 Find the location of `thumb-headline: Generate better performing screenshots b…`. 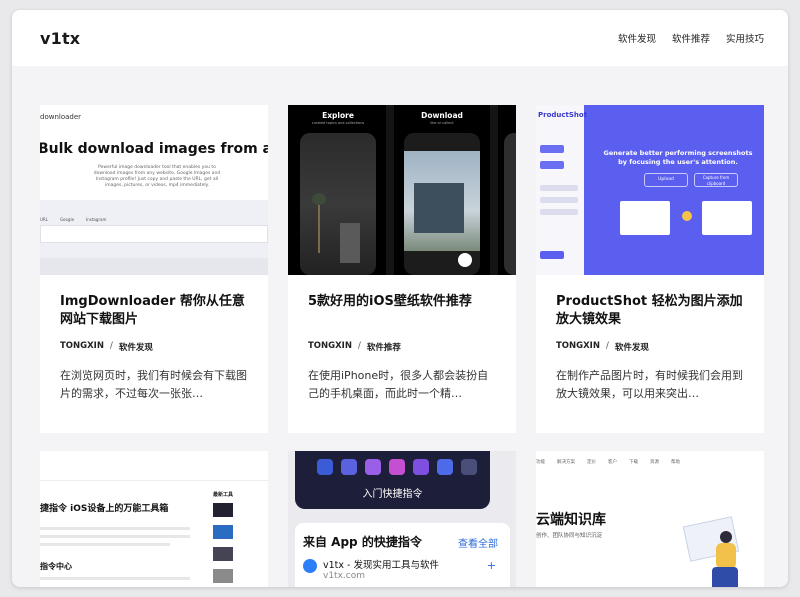

thumb-headline: Generate better performing screenshots b… is located at coordinates (678, 157).